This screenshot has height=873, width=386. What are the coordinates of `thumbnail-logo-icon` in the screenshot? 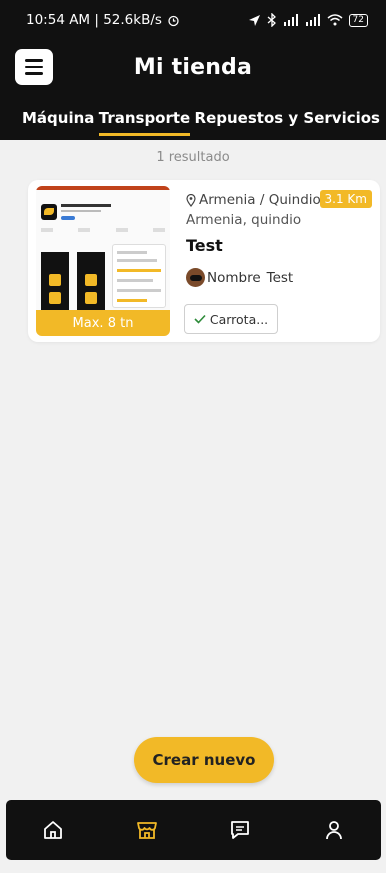 It's located at (49, 212).